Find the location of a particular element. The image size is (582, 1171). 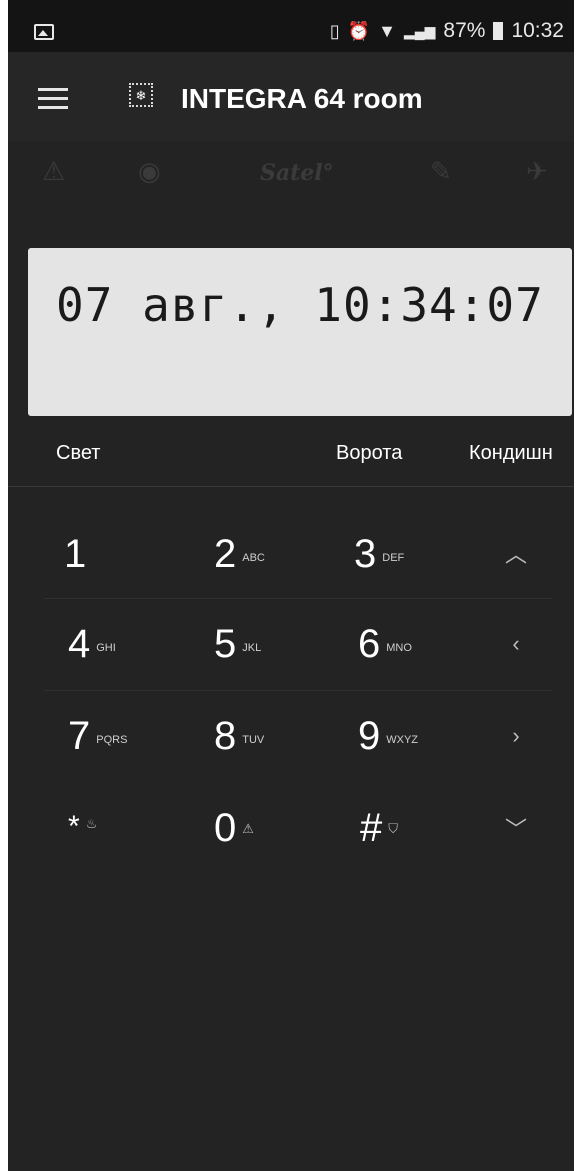

key-digit: 4 is located at coordinates (79, 644).